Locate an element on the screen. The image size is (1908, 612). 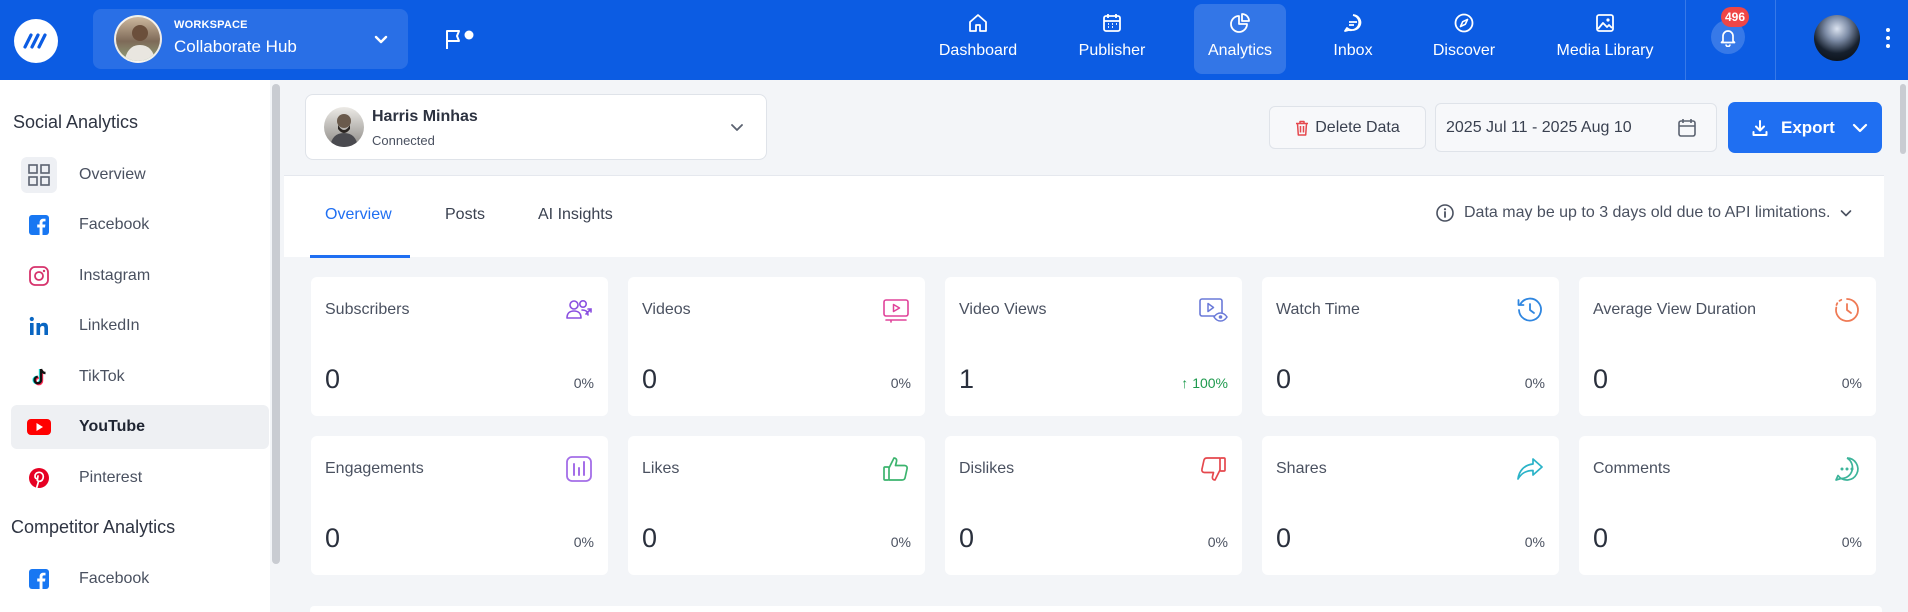
export-button: Export is located at coordinates (1805, 127).